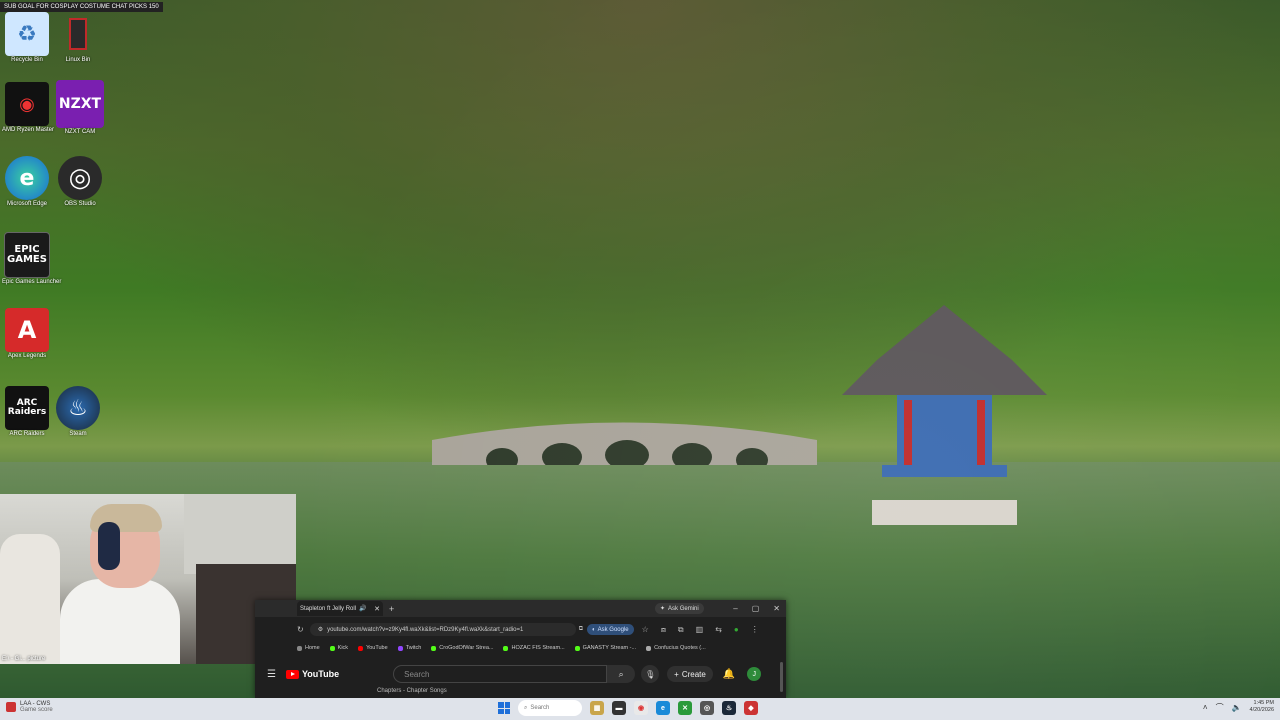  I want to click on install-icon: ⧉, so click(581, 629).